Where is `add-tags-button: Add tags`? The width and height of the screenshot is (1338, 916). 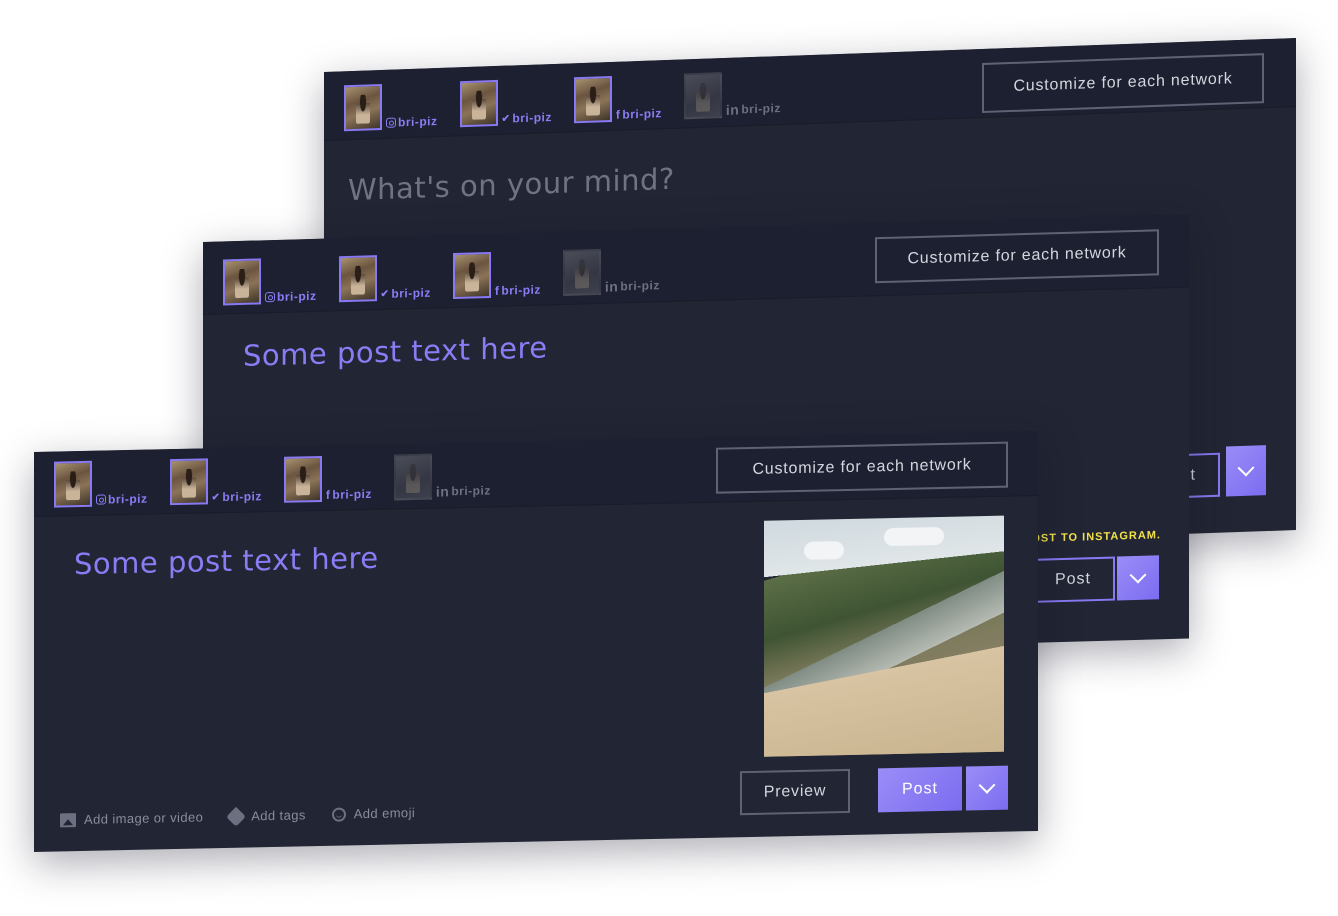
add-tags-button: Add tags is located at coordinates (266, 816).